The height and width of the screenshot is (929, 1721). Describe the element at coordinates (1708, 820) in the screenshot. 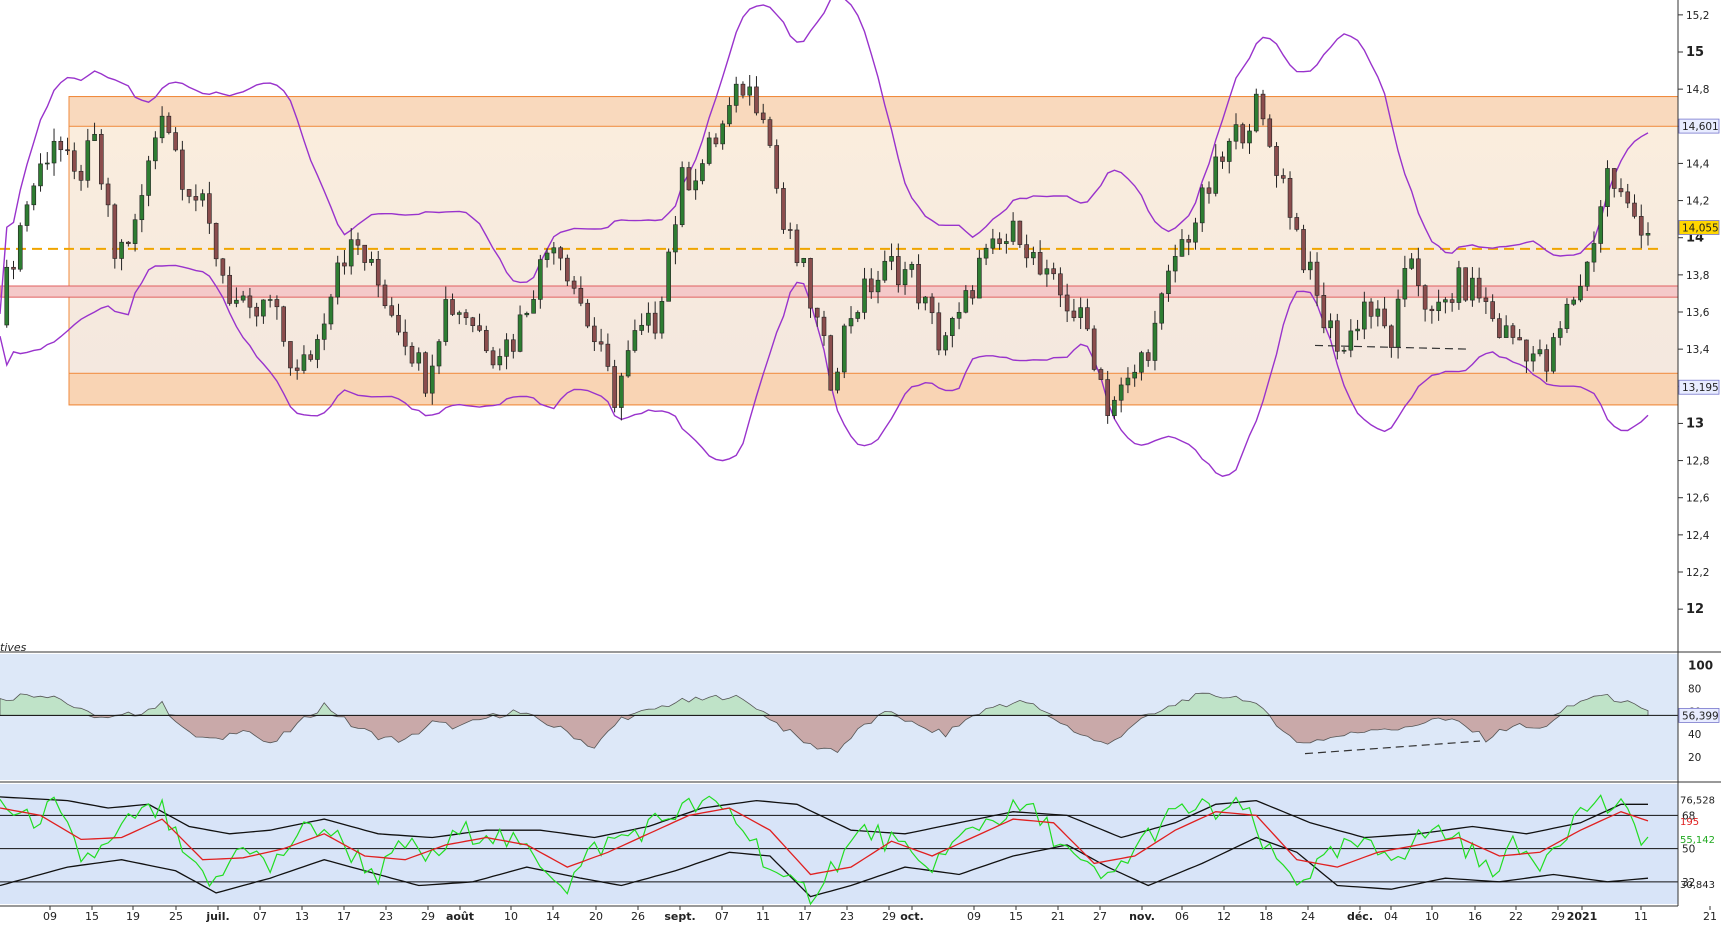

I see `stochastic-value-box` at that location.